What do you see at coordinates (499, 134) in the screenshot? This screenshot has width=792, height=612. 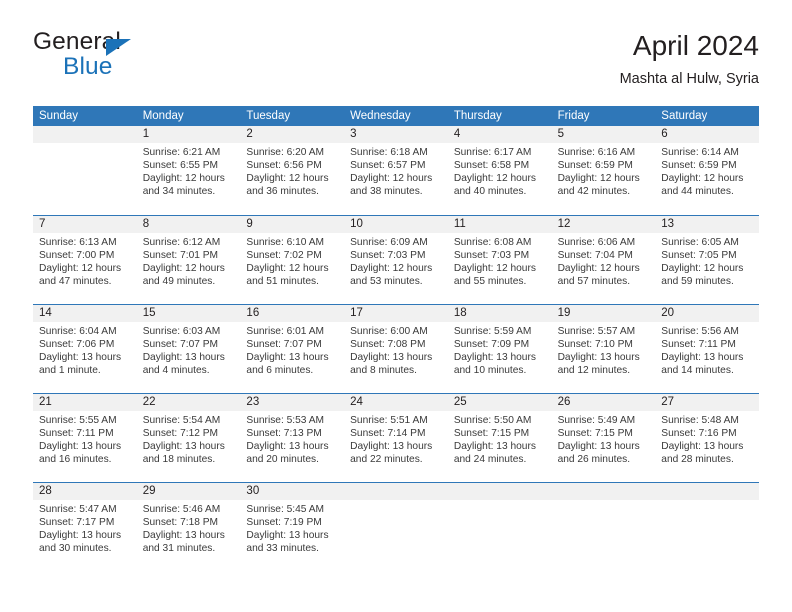 I see `day-number: 4` at bounding box center [499, 134].